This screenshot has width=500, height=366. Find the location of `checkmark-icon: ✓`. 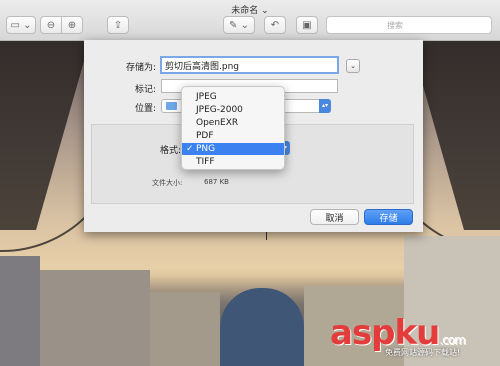

checkmark-icon: ✓ is located at coordinates (190, 149).